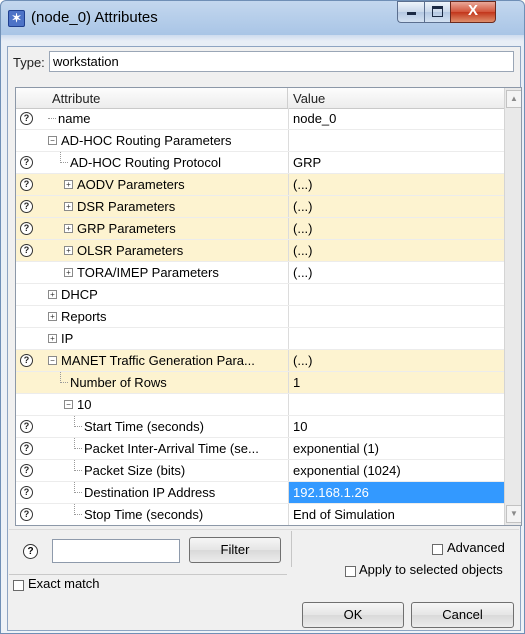 Image resolution: width=525 pixels, height=634 pixels. Describe the element at coordinates (18, 585) in the screenshot. I see `exact-match-checkbox` at that location.